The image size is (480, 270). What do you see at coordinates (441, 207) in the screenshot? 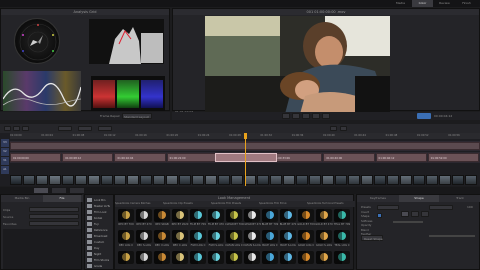
I see `blend-dropdown` at bounding box center [441, 207].